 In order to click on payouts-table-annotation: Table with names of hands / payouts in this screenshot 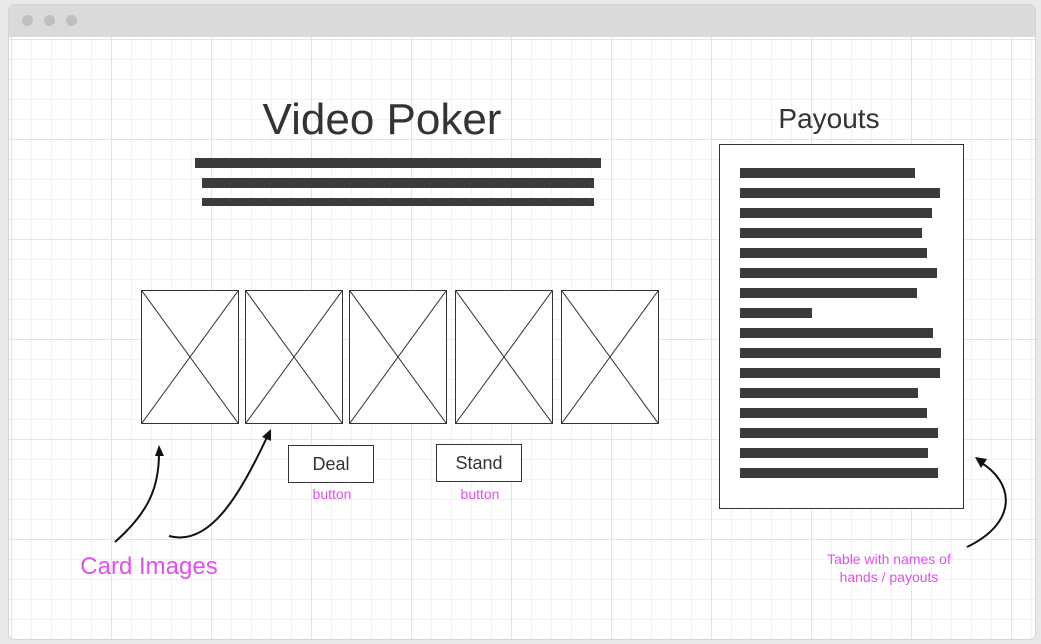, I will do `click(889, 568)`.